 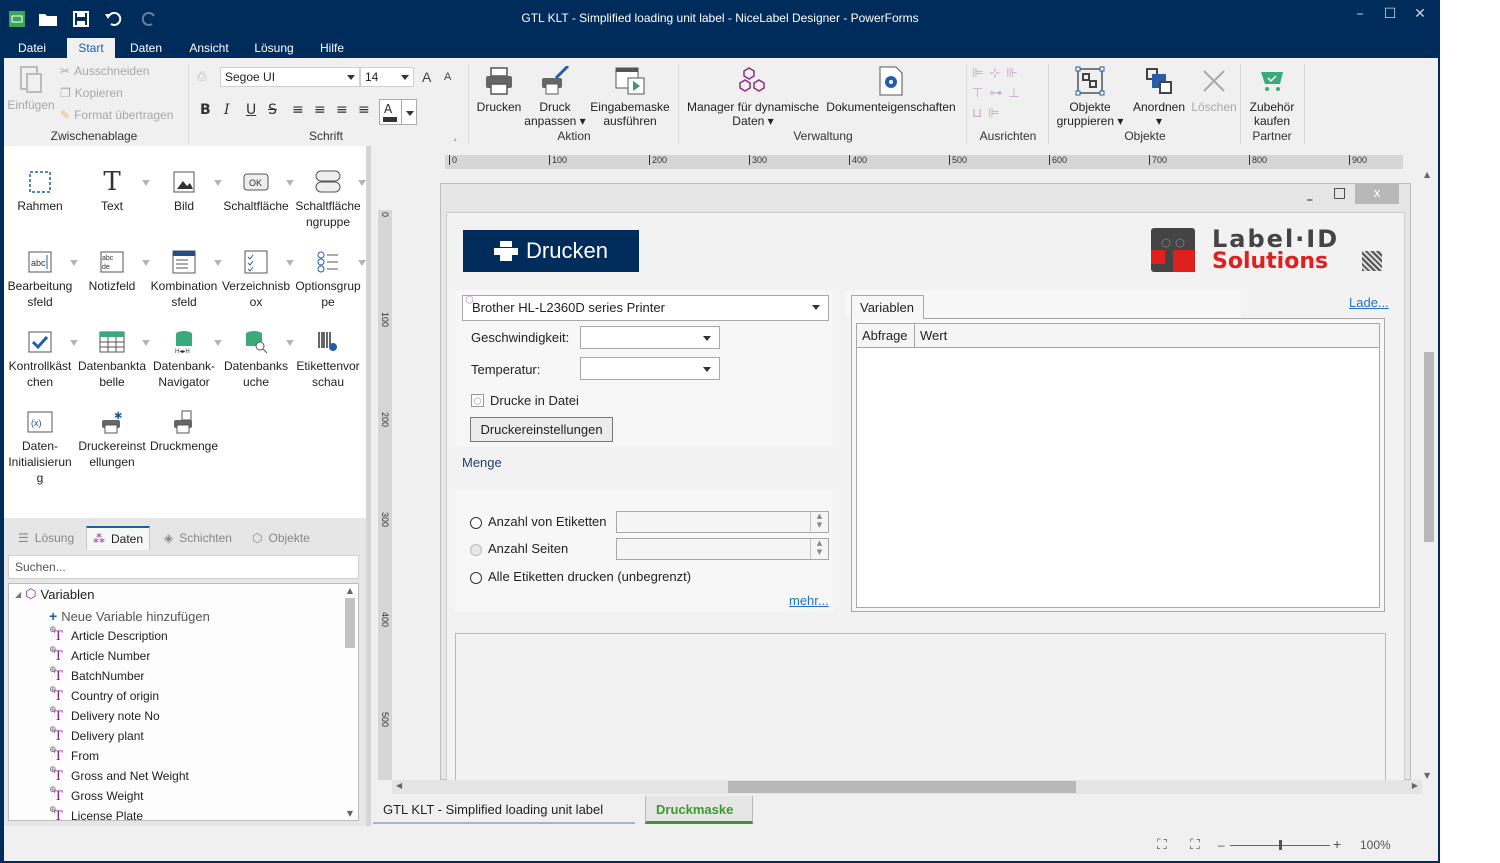 What do you see at coordinates (364, 110) in the screenshot?
I see `justify-icon: ≡` at bounding box center [364, 110].